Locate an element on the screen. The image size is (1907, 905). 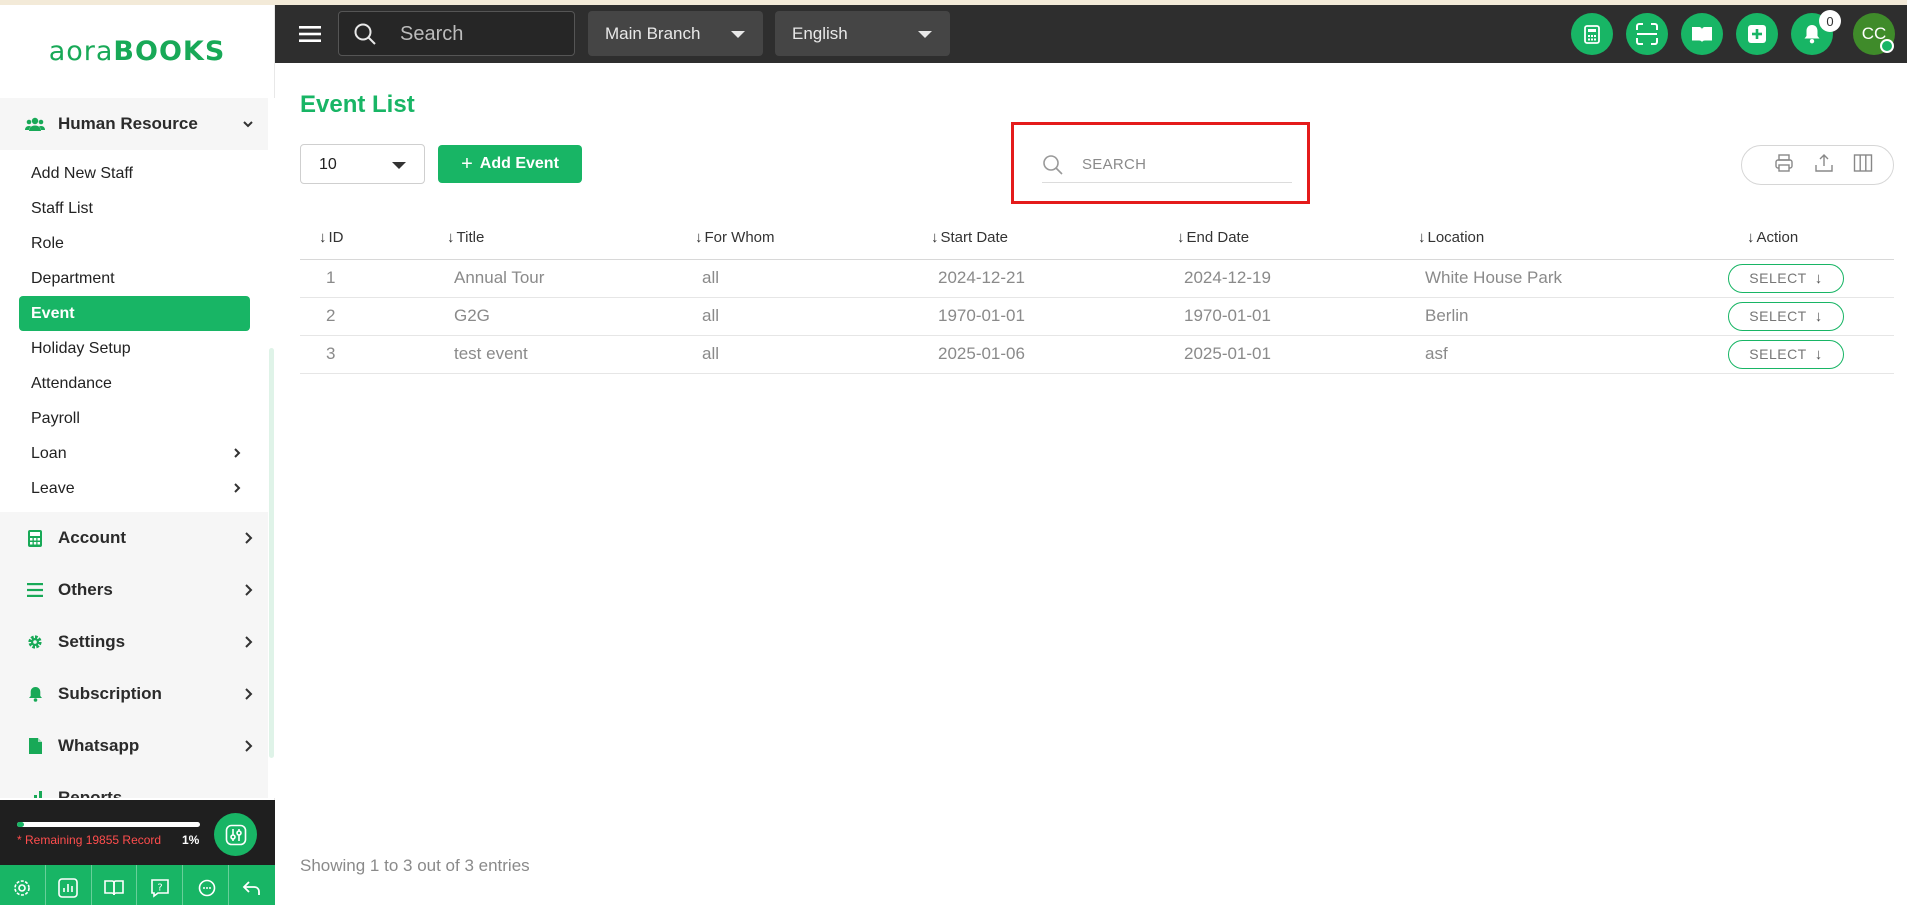
column-header-start-date: ↓ Start Date is located at coordinates (1035, 238).